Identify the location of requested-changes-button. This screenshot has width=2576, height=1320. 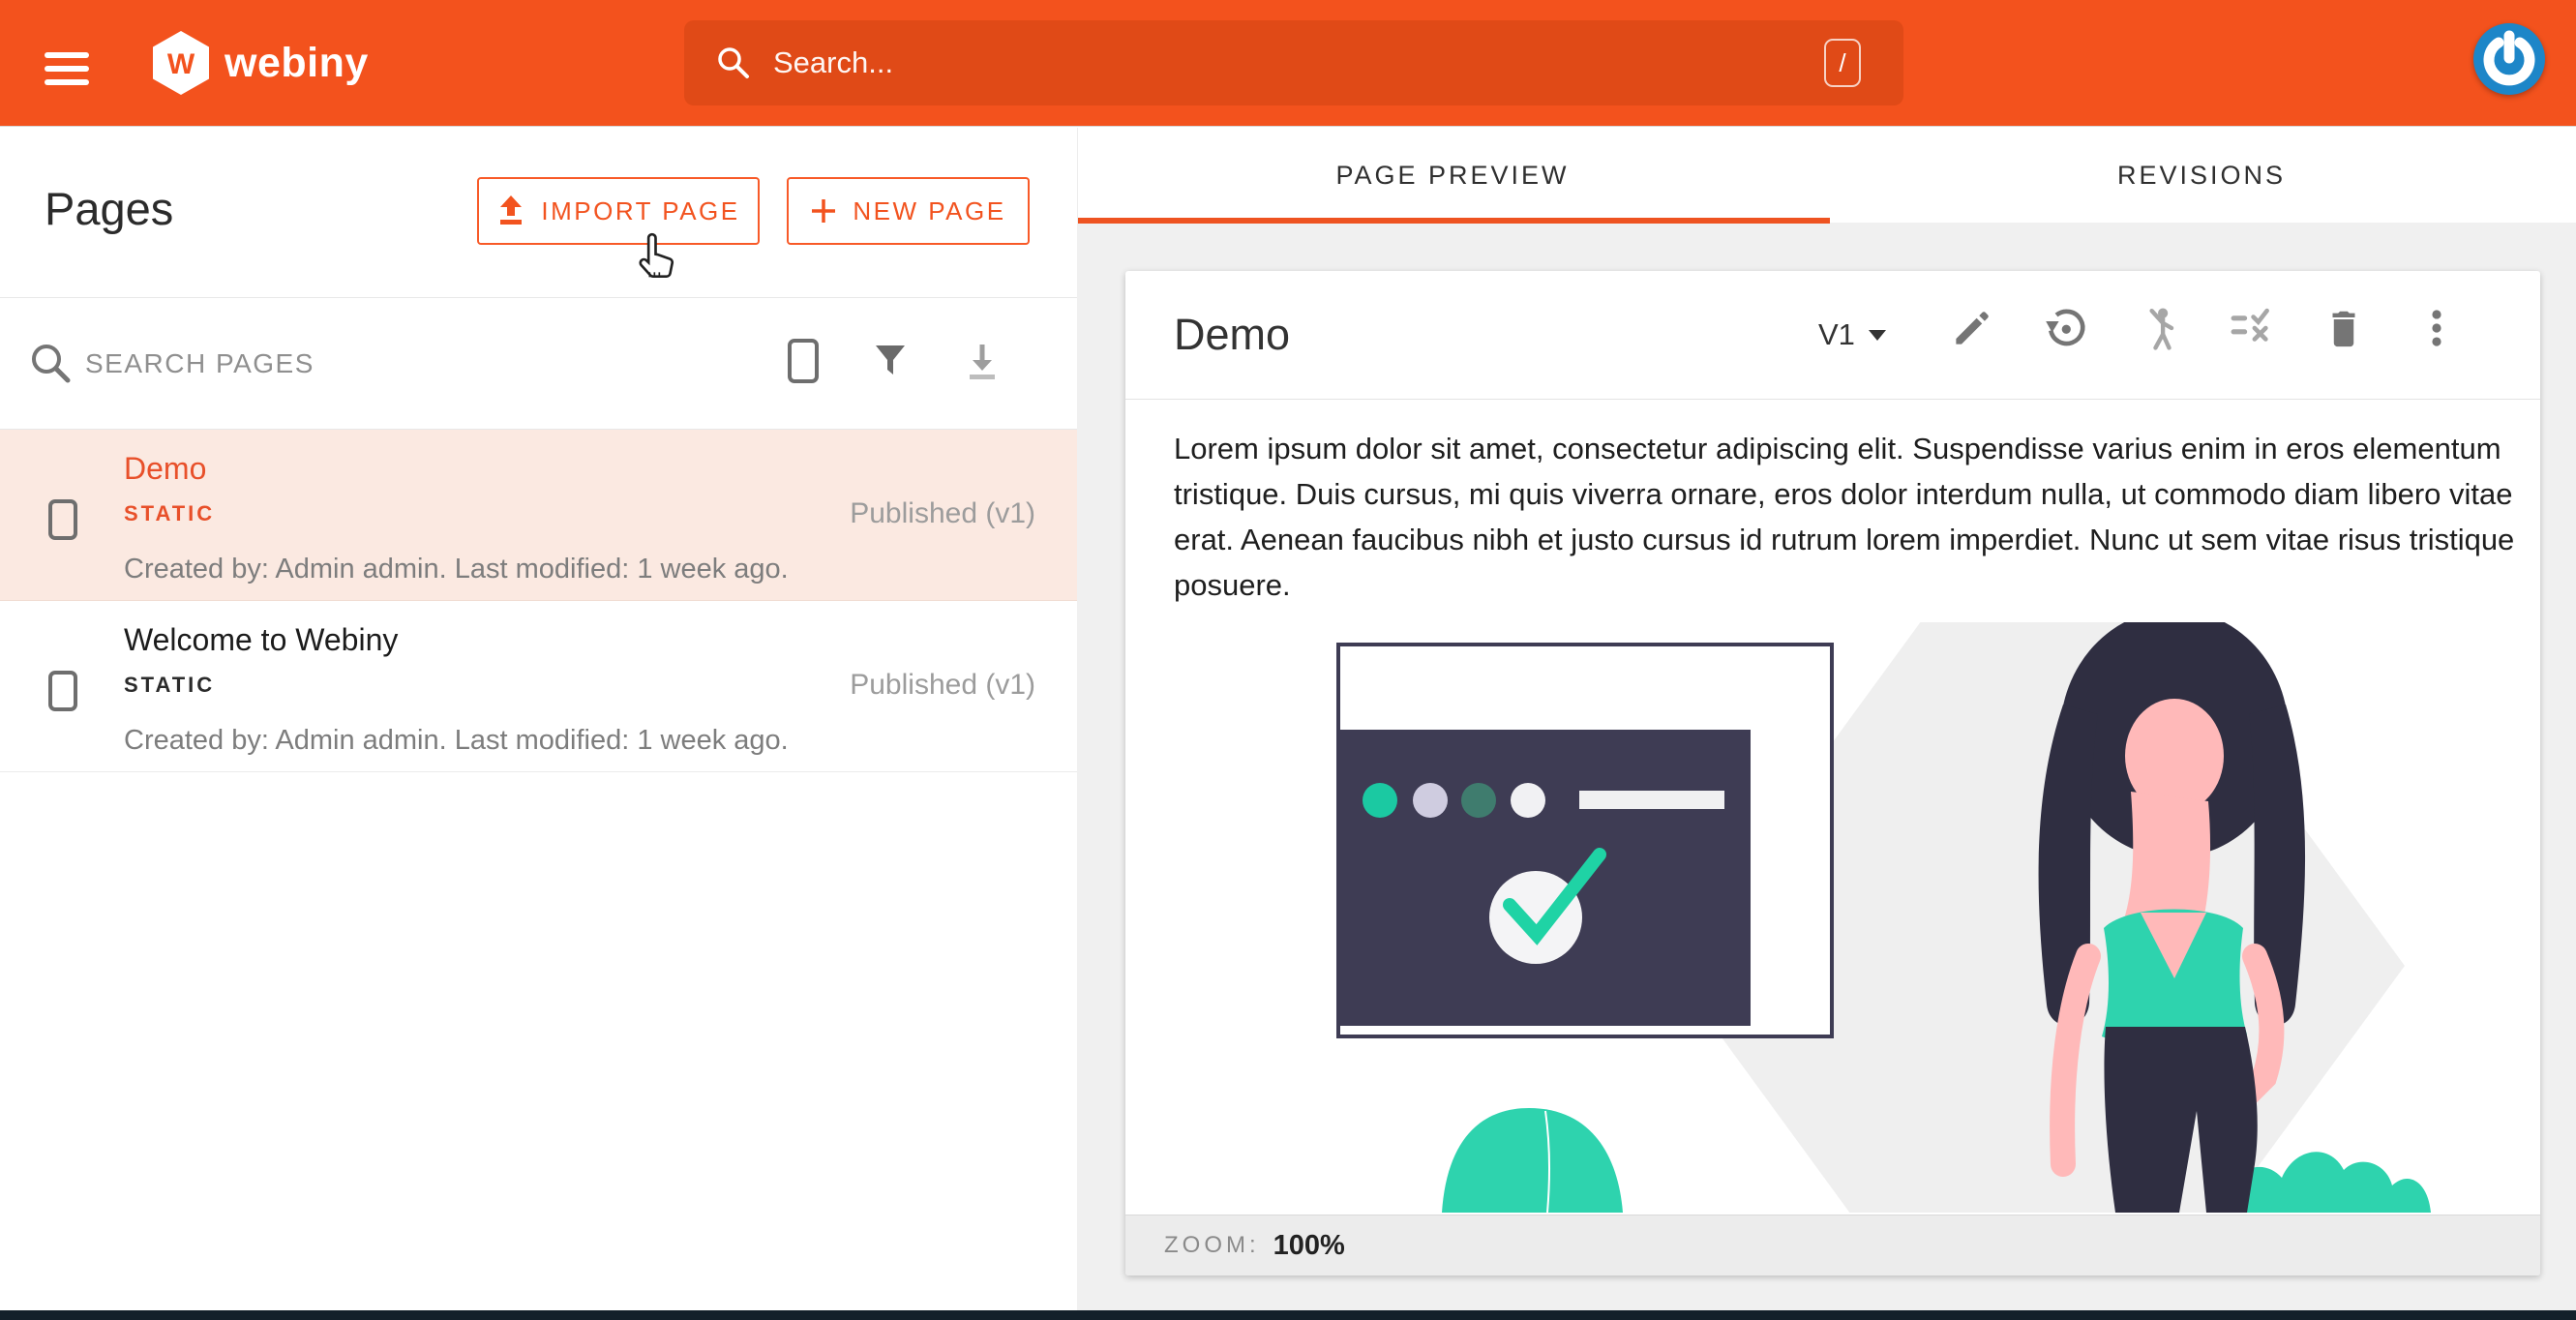
(2251, 328).